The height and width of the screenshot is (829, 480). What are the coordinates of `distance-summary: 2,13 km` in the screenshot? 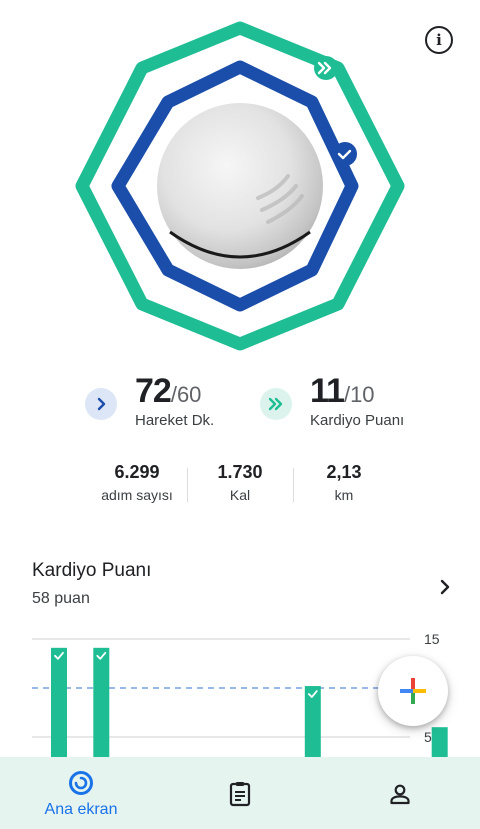 It's located at (344, 482).